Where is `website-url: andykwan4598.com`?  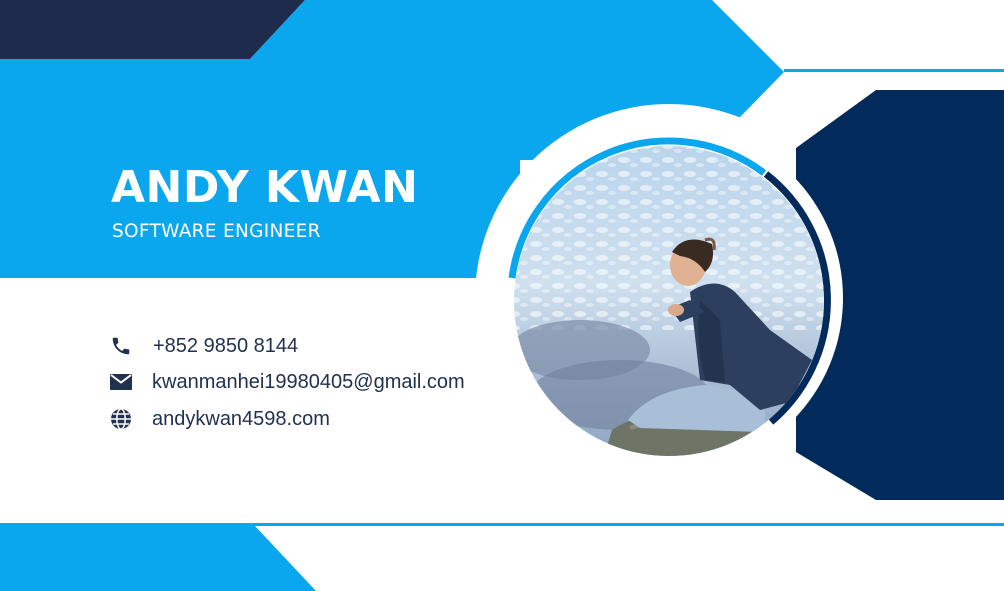
website-url: andykwan4598.com is located at coordinates (241, 419).